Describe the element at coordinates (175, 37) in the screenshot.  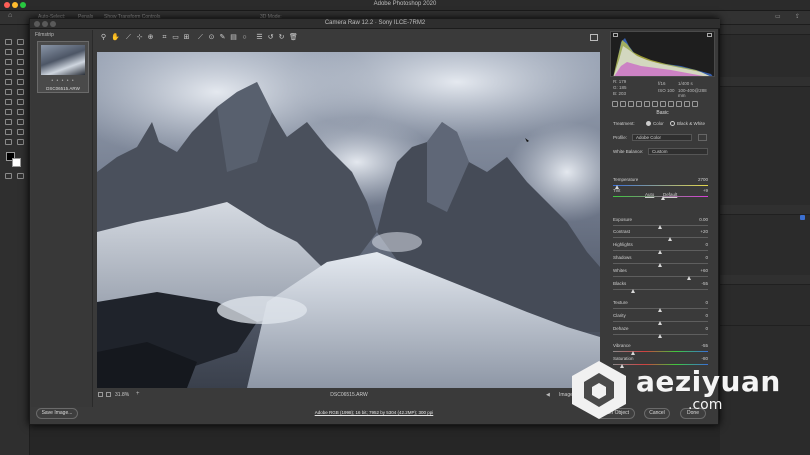
I see `straighten-icon: ▭` at that location.